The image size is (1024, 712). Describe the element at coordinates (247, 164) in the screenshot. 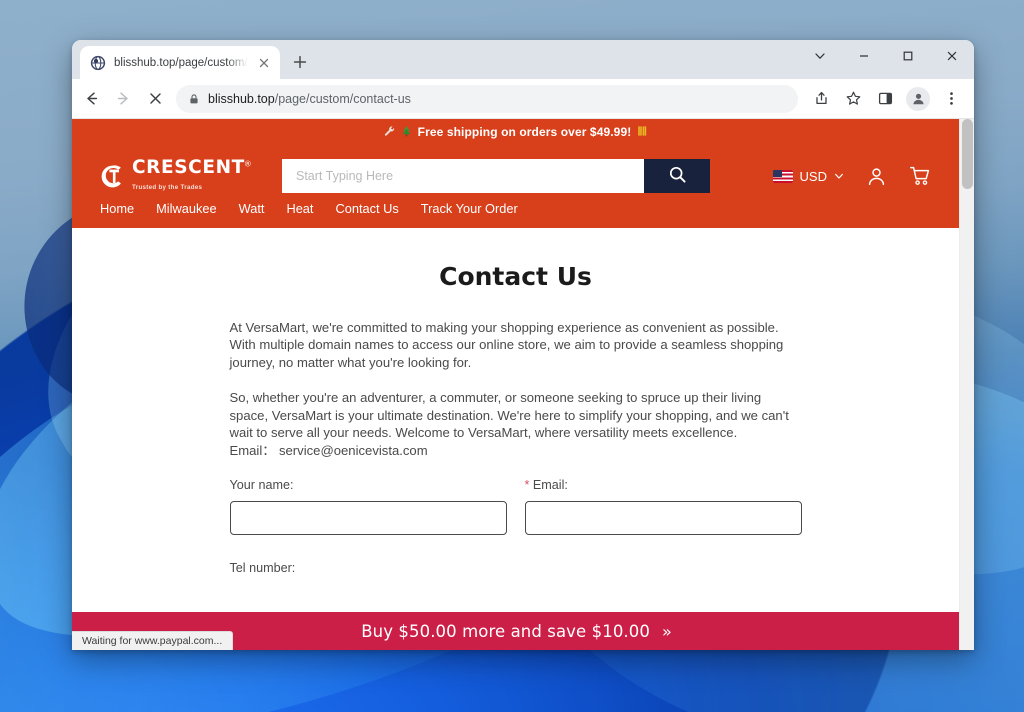

I see `logo-trademark: ®` at that location.